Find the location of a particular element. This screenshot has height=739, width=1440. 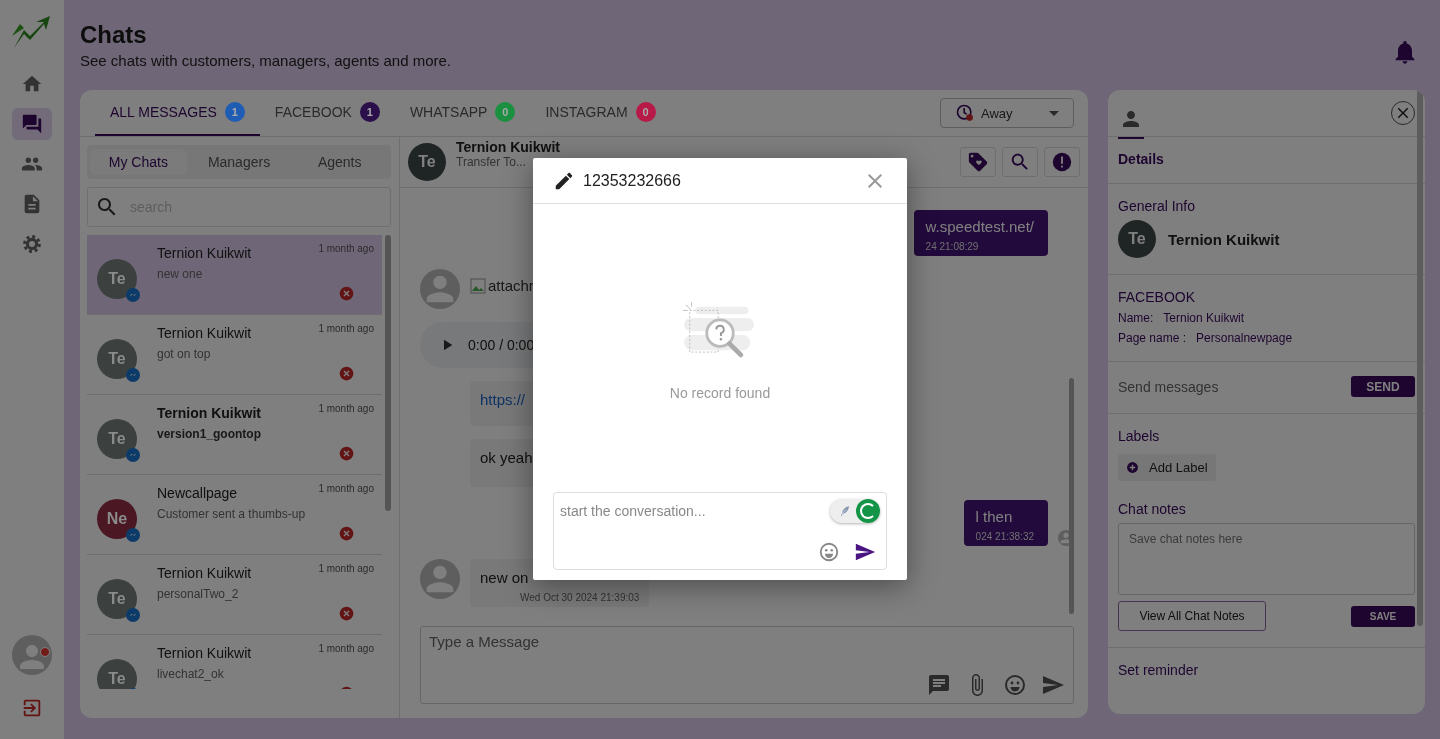

labels-button is located at coordinates (978, 162).